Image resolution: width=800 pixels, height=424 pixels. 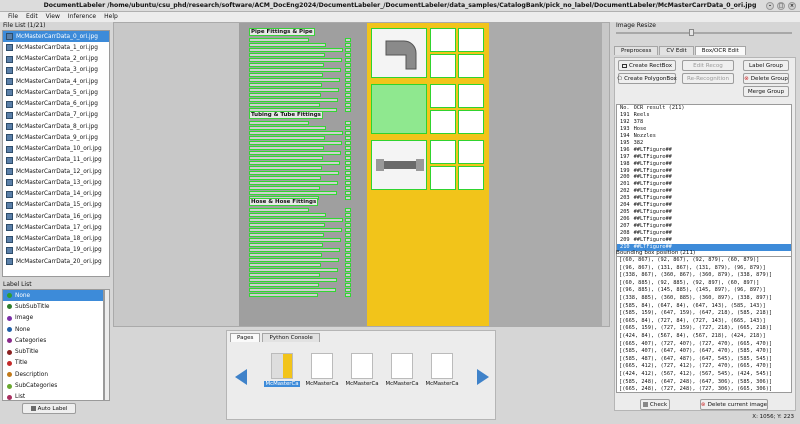 I want to click on file-list-item: McMasterCarrData_5_ori.jpg, so click(x=56, y=92).